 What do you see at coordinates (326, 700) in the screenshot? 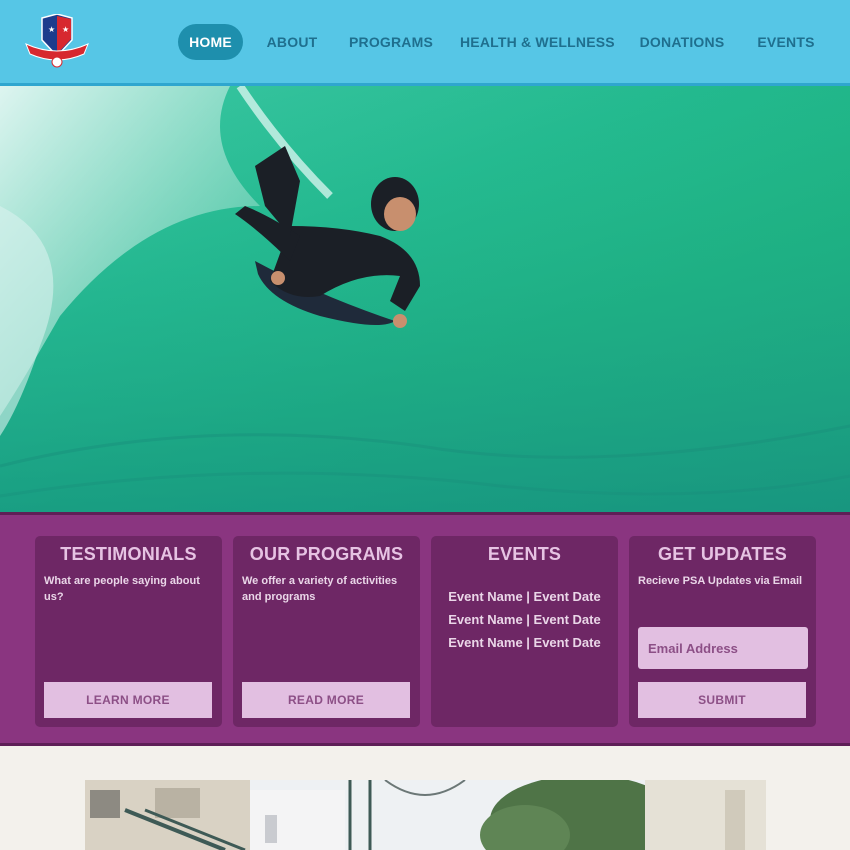
I see `read-more-button: READ MORE` at bounding box center [326, 700].